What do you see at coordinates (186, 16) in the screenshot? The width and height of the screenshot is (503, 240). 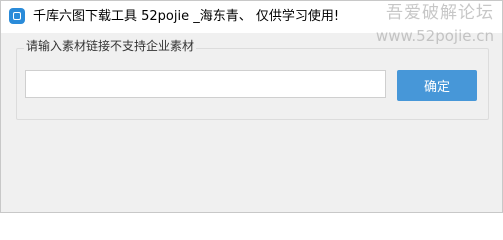 I see `window-title: 千库六图下载工具 52pojie _海东青、 仅供学习使用!` at bounding box center [186, 16].